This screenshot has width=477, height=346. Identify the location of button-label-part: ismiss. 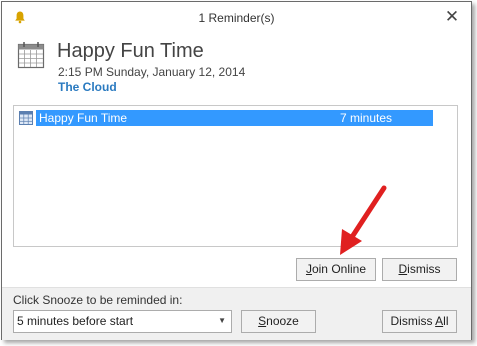
(424, 269).